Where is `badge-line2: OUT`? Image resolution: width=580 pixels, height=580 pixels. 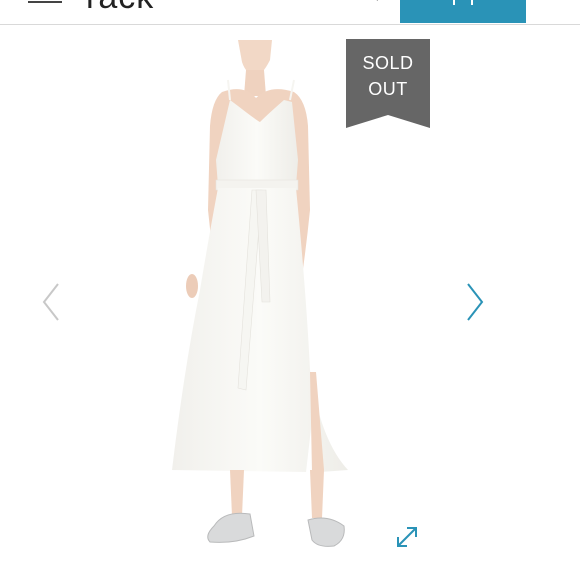
badge-line2: OUT is located at coordinates (388, 89).